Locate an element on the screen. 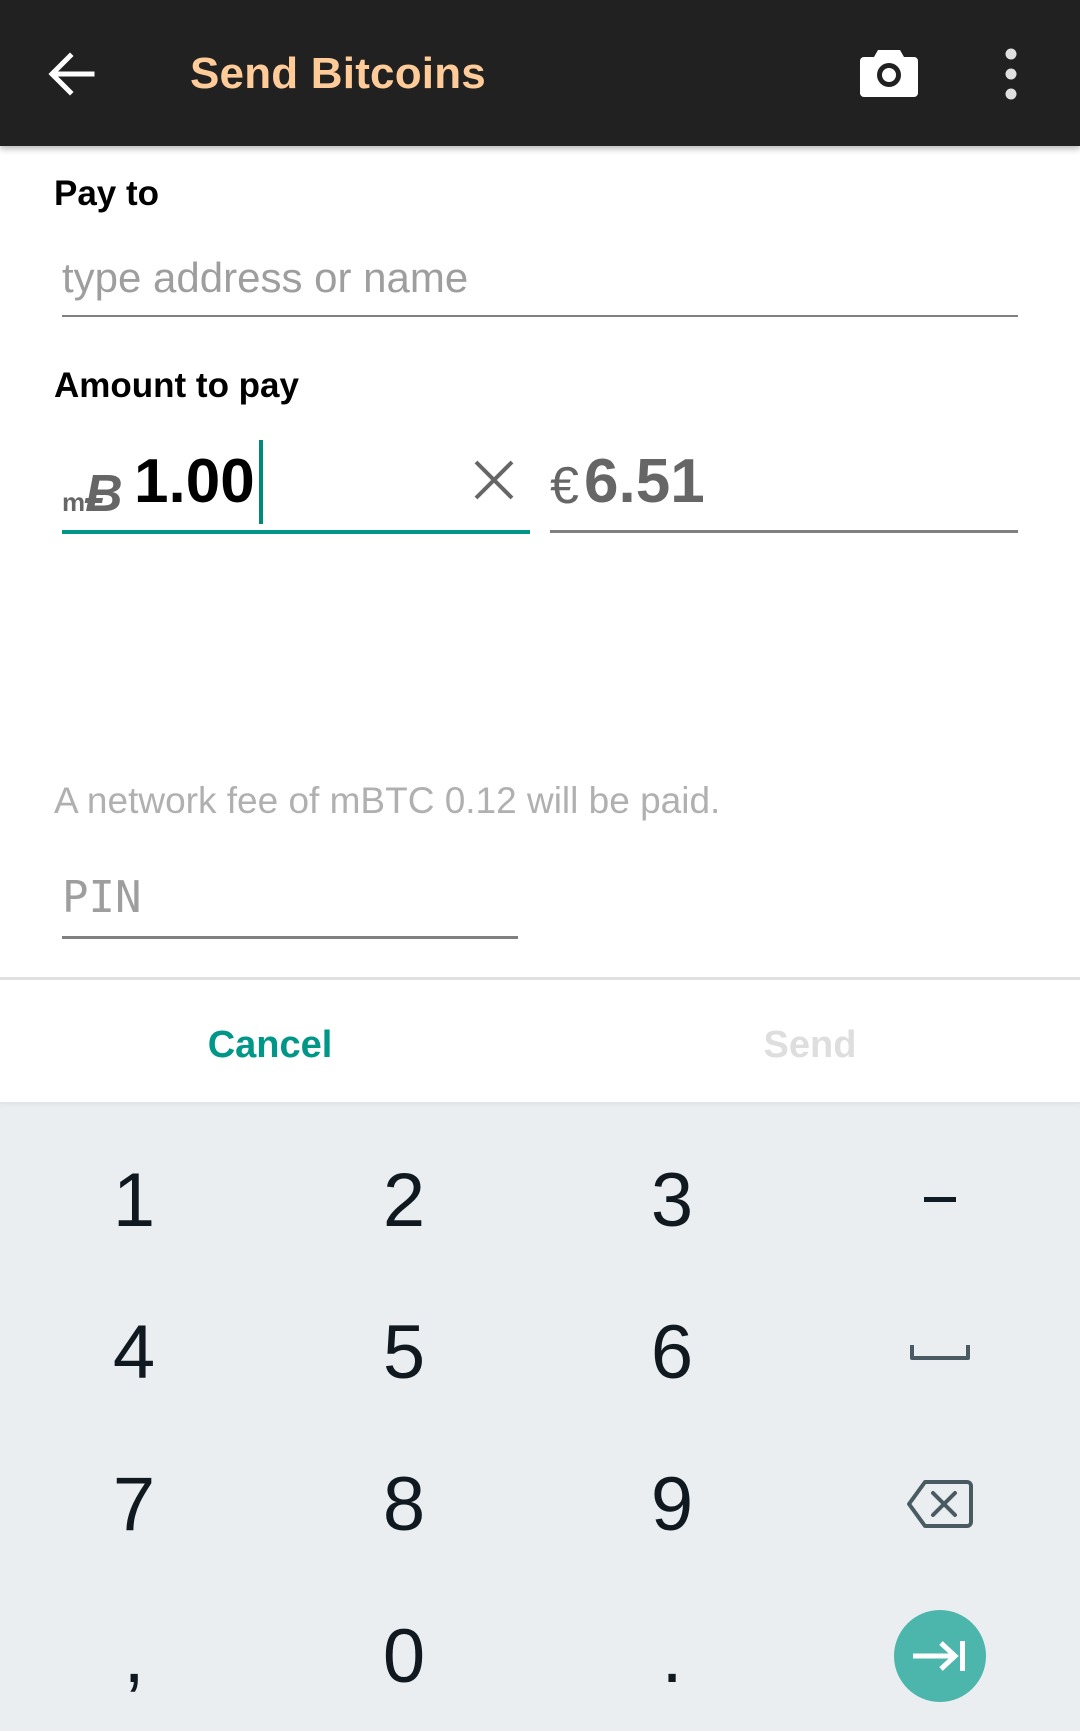 The height and width of the screenshot is (1732, 1080). amount-label: Amount to pay is located at coordinates (176, 385).